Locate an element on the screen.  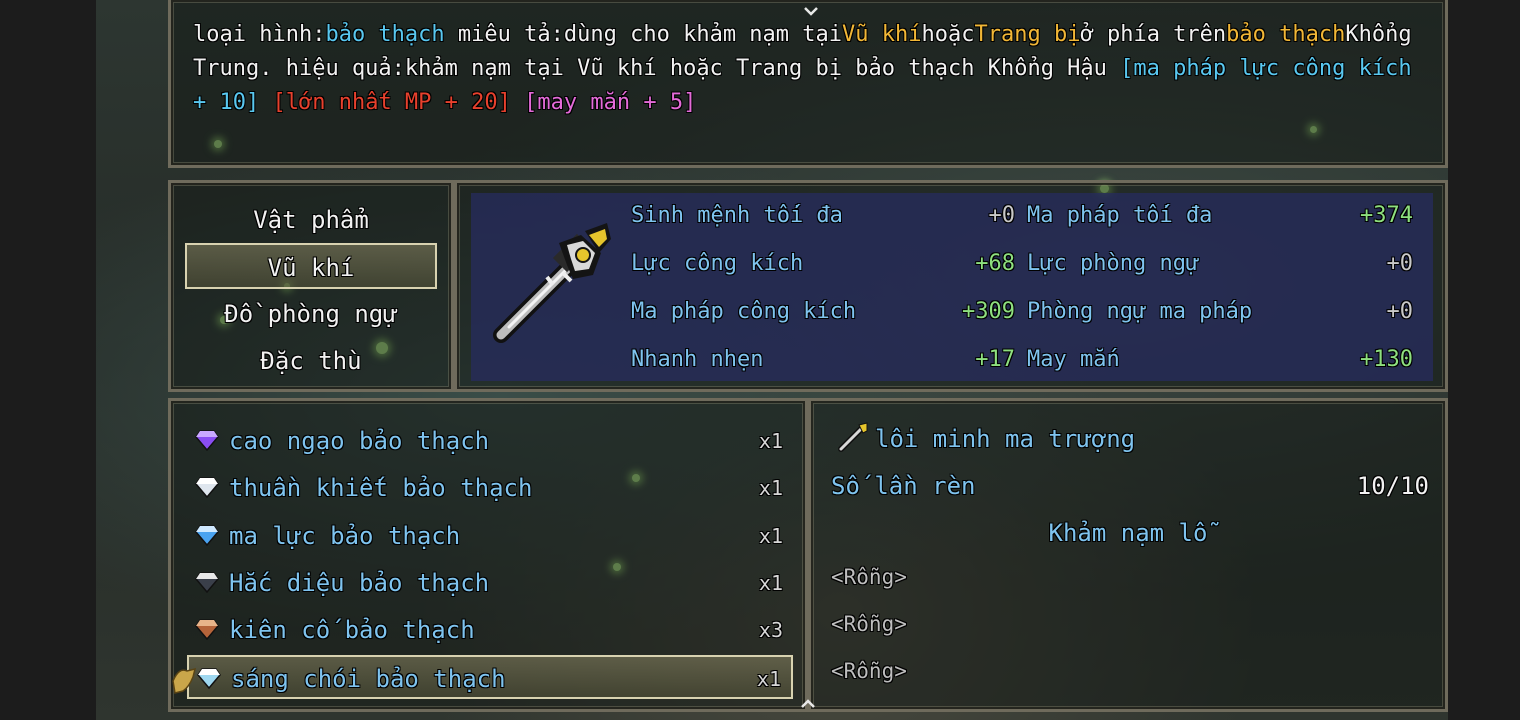
desc-gem-keyword: bảo thạch is located at coordinates (1286, 34).